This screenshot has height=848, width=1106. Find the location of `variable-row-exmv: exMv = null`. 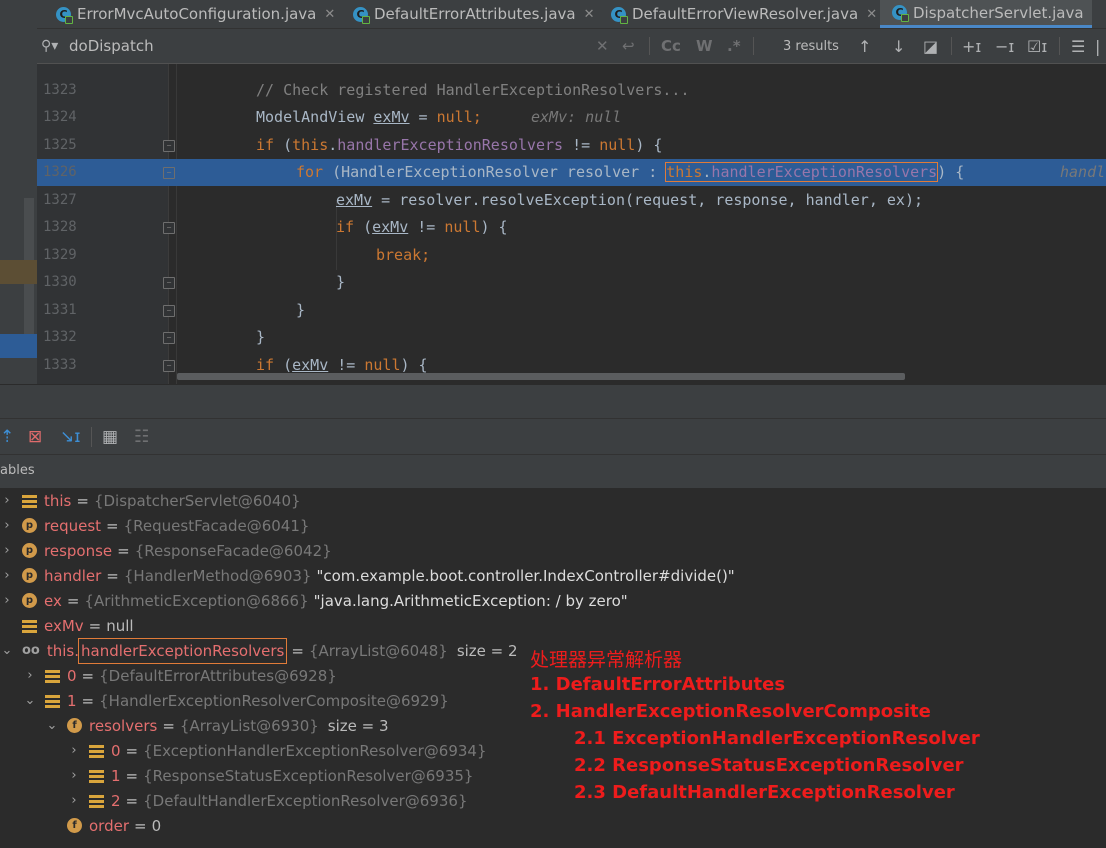

variable-row-exmv: exMv = null is located at coordinates (67, 625).